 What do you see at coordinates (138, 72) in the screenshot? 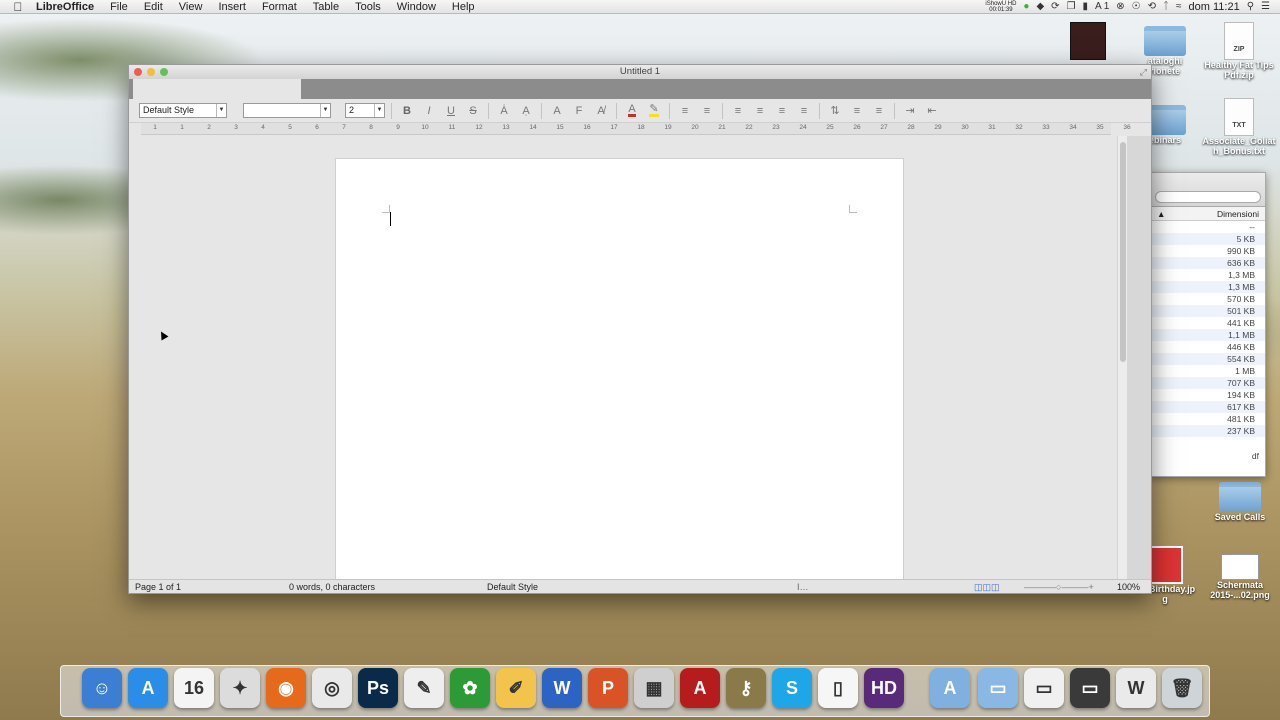
I see `close-button` at bounding box center [138, 72].